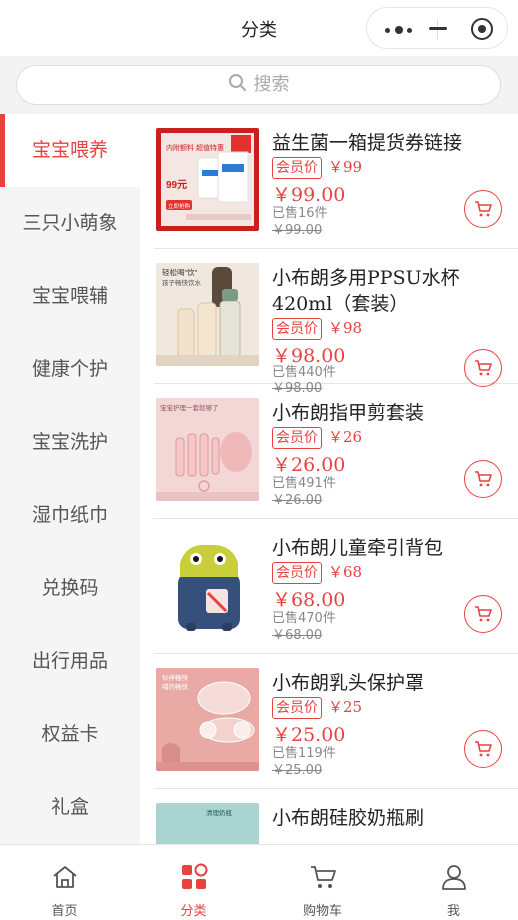 This screenshot has height=920, width=518. Describe the element at coordinates (271, 84) in the screenshot. I see `search-placeholder: 搜索` at that location.